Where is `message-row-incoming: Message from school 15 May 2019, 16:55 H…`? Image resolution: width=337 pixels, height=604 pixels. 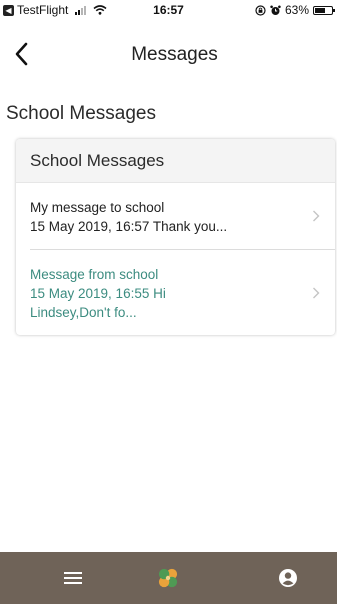 message-row-incoming: Message from school 15 May 2019, 16:55 H… is located at coordinates (182, 292).